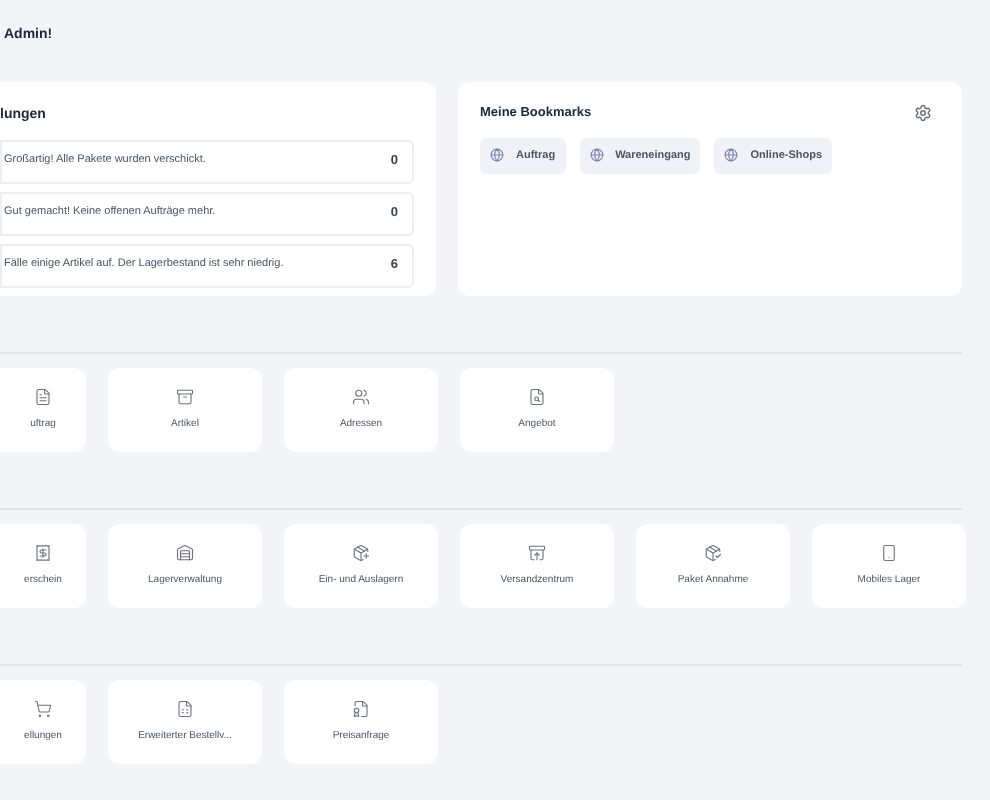  Describe the element at coordinates (361, 396) in the screenshot. I see `people-icon` at that location.